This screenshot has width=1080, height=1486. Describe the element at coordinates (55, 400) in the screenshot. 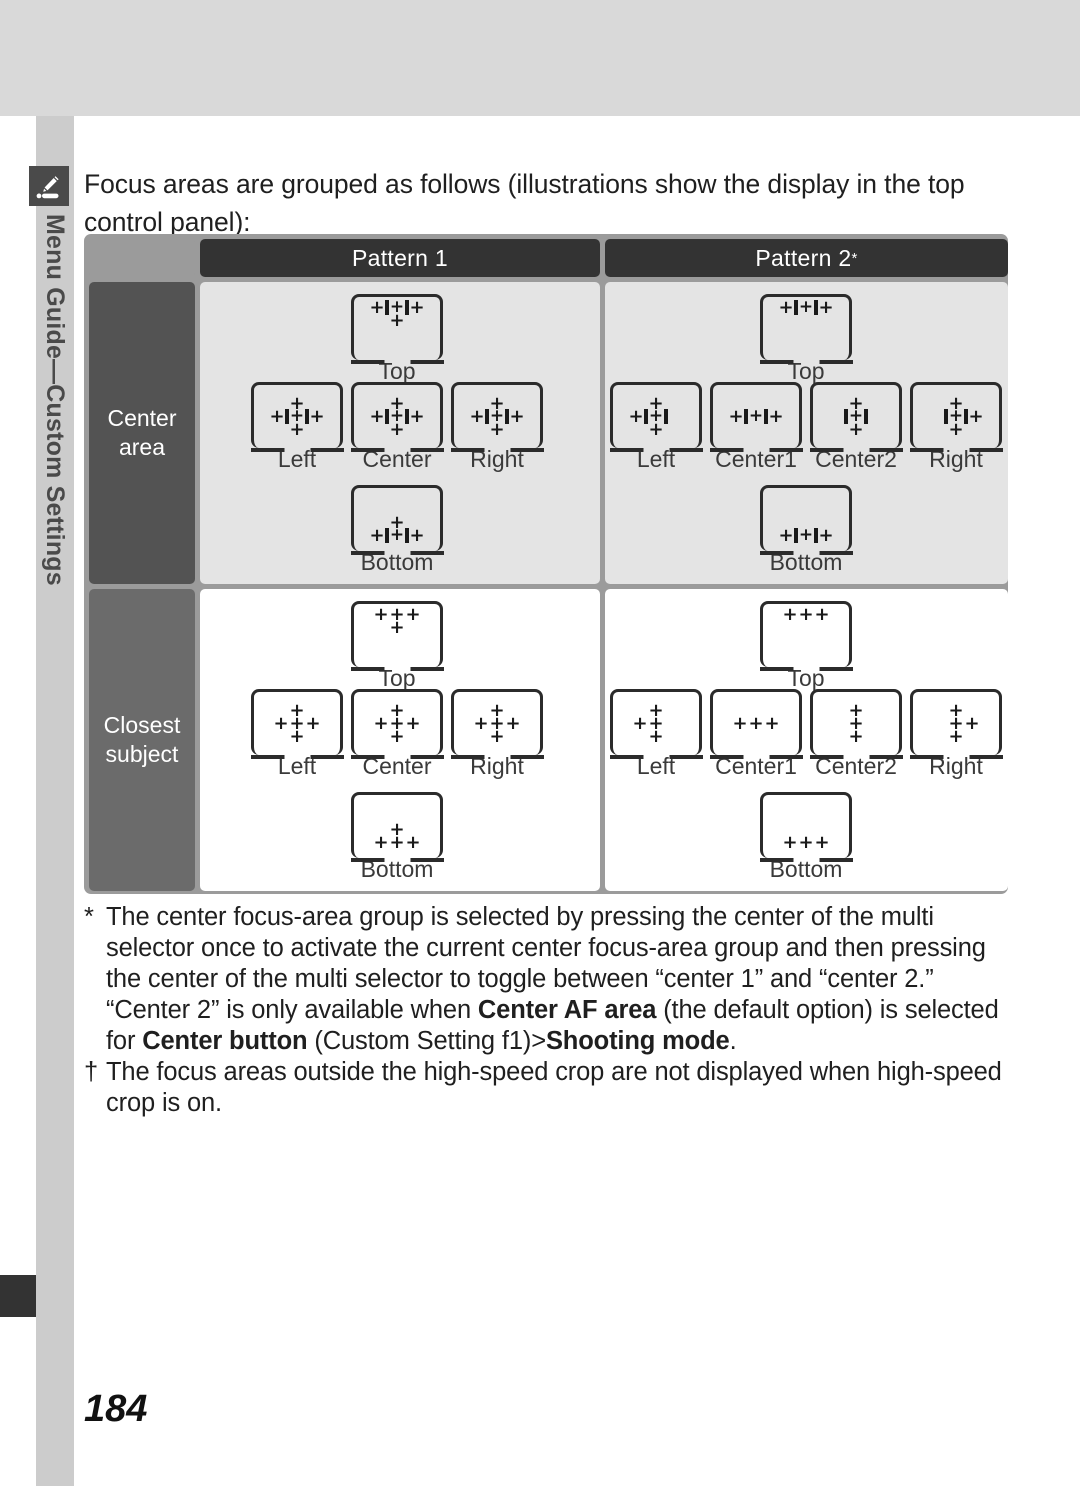

I see `chapter-sidebar-label-text: Menu Guide—Custom Settings` at that location.